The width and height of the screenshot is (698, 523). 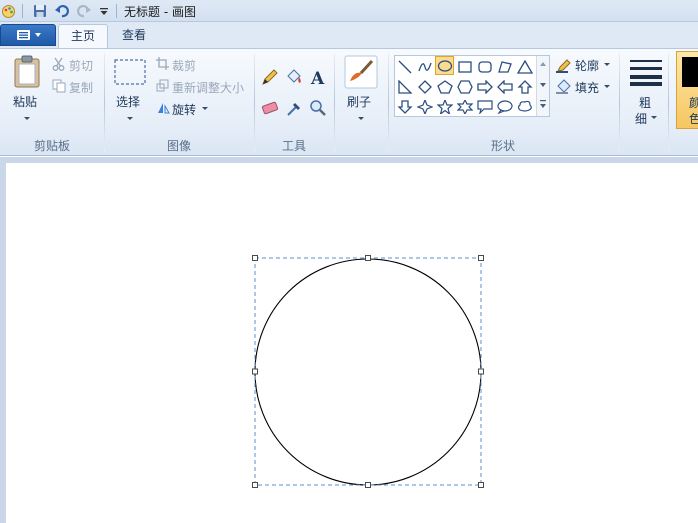 I want to click on outline-button: 轮廓, so click(x=587, y=65).